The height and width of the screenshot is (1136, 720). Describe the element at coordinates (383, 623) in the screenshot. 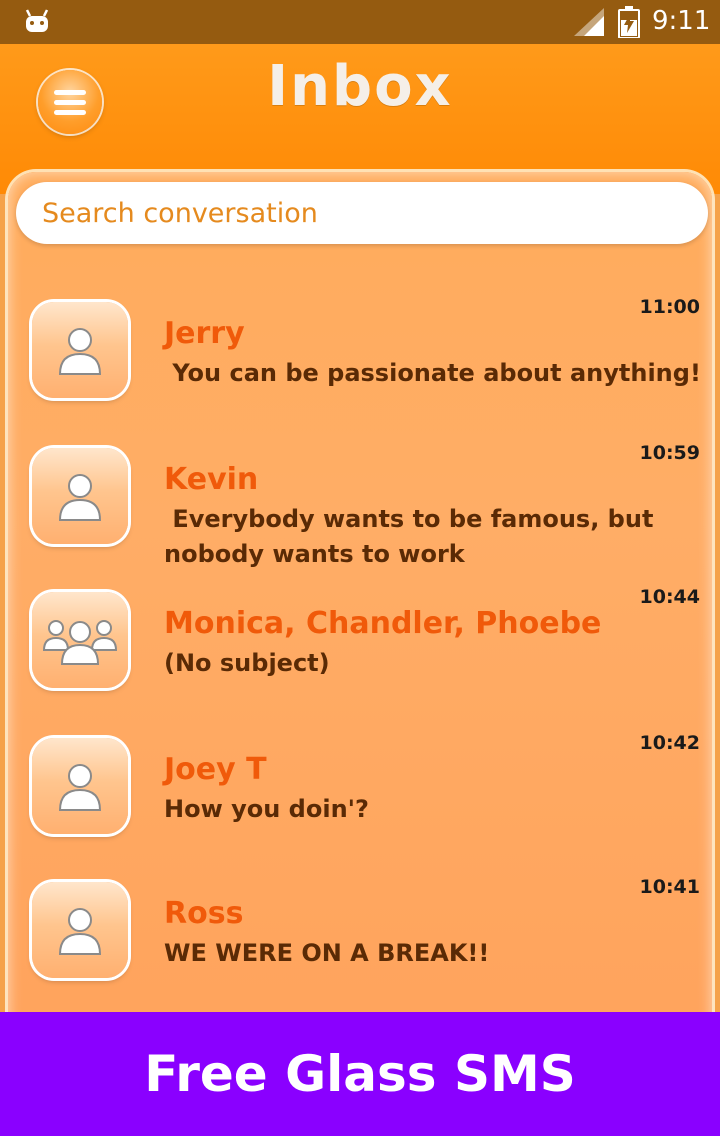

I see `contact-name: Monica, Chandler, Phoebe` at that location.